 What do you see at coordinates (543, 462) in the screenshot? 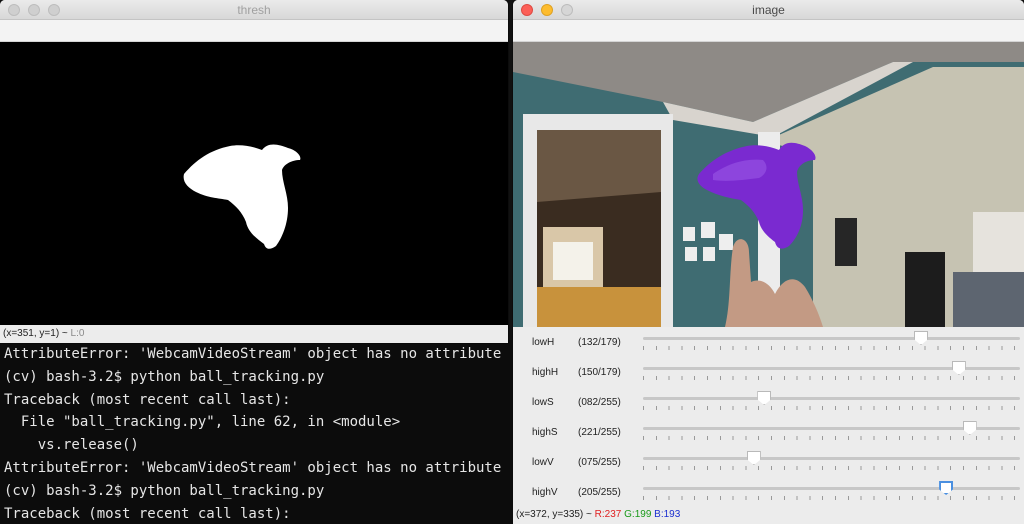
I see `trackbar-label: lowV` at bounding box center [543, 462].